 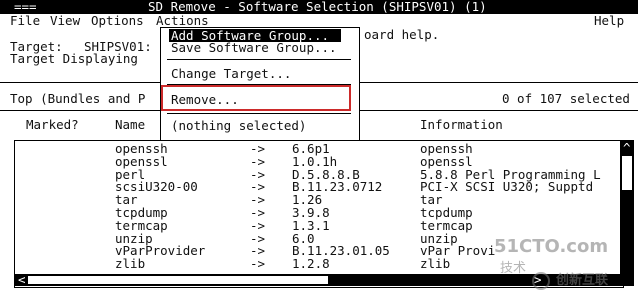 What do you see at coordinates (541, 281) in the screenshot?
I see `brand-logo-icon` at bounding box center [541, 281].